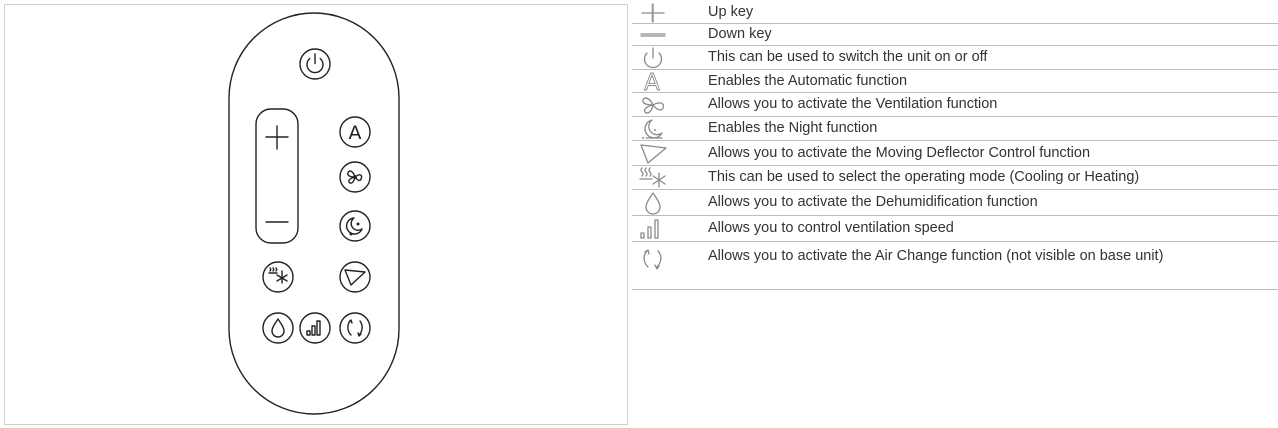  I want to click on legend-row-down: Down key, so click(955, 35).